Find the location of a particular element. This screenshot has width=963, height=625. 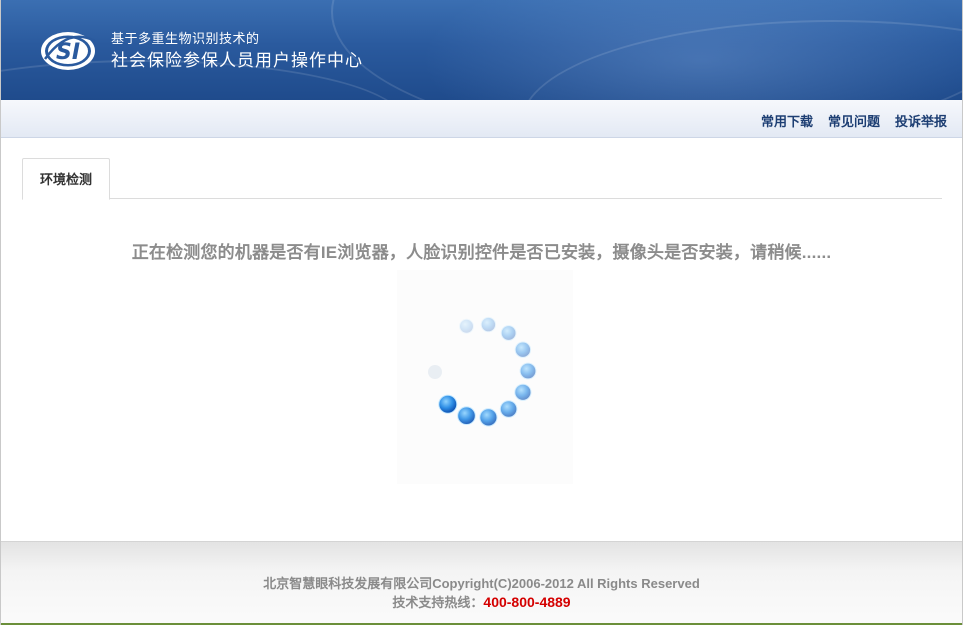

support-label: 技术支持热线： is located at coordinates (438, 602).